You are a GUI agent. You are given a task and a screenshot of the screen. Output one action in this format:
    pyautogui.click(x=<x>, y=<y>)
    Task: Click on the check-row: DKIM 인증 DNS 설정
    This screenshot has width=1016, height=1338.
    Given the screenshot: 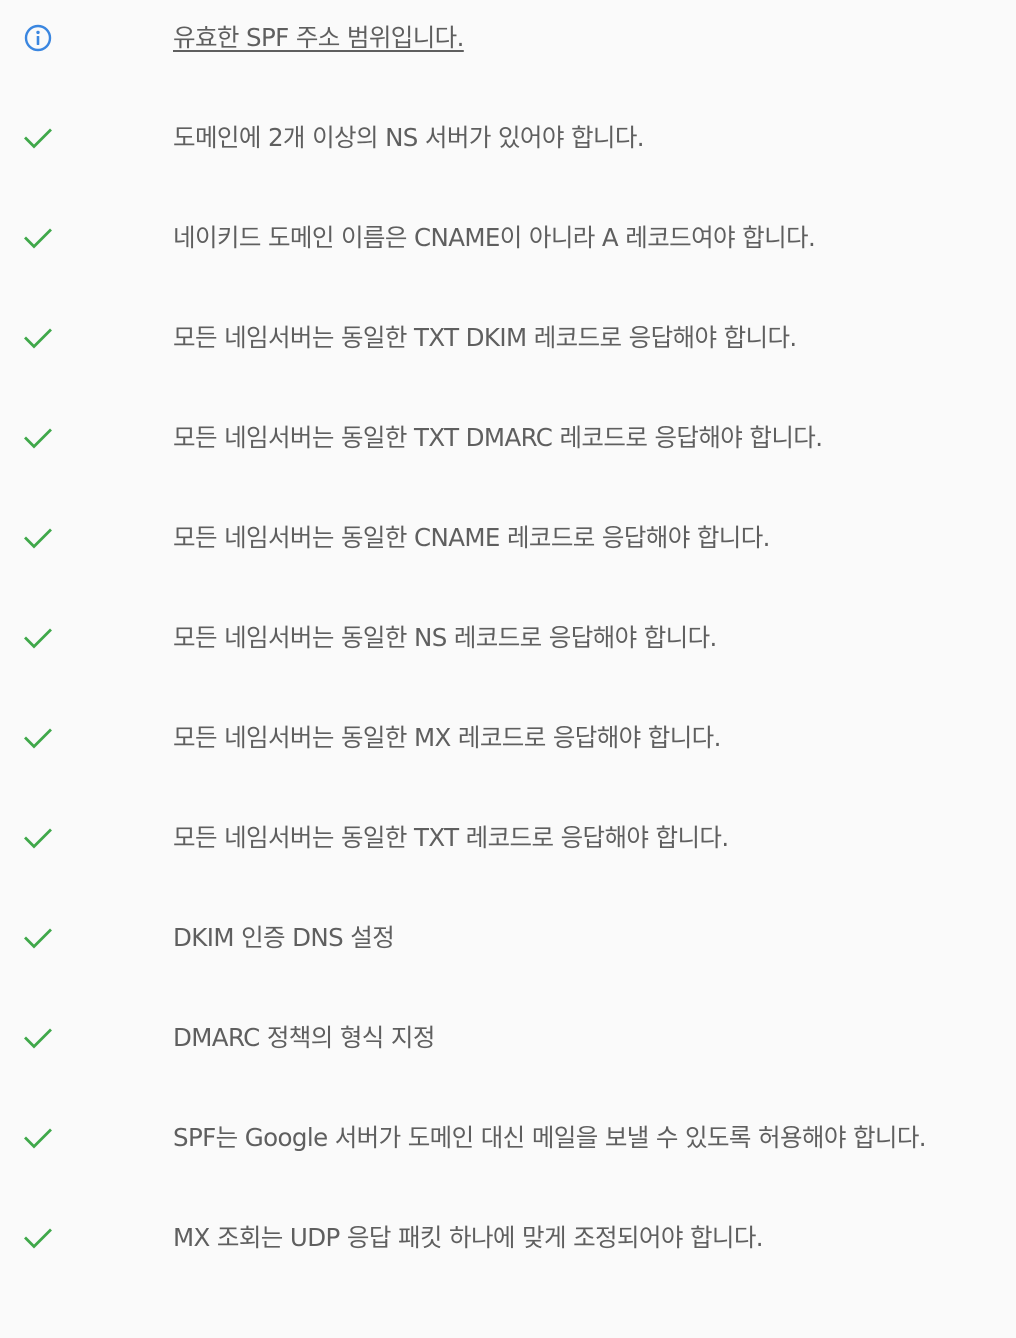 What is the action you would take?
    pyautogui.click(x=508, y=980)
    